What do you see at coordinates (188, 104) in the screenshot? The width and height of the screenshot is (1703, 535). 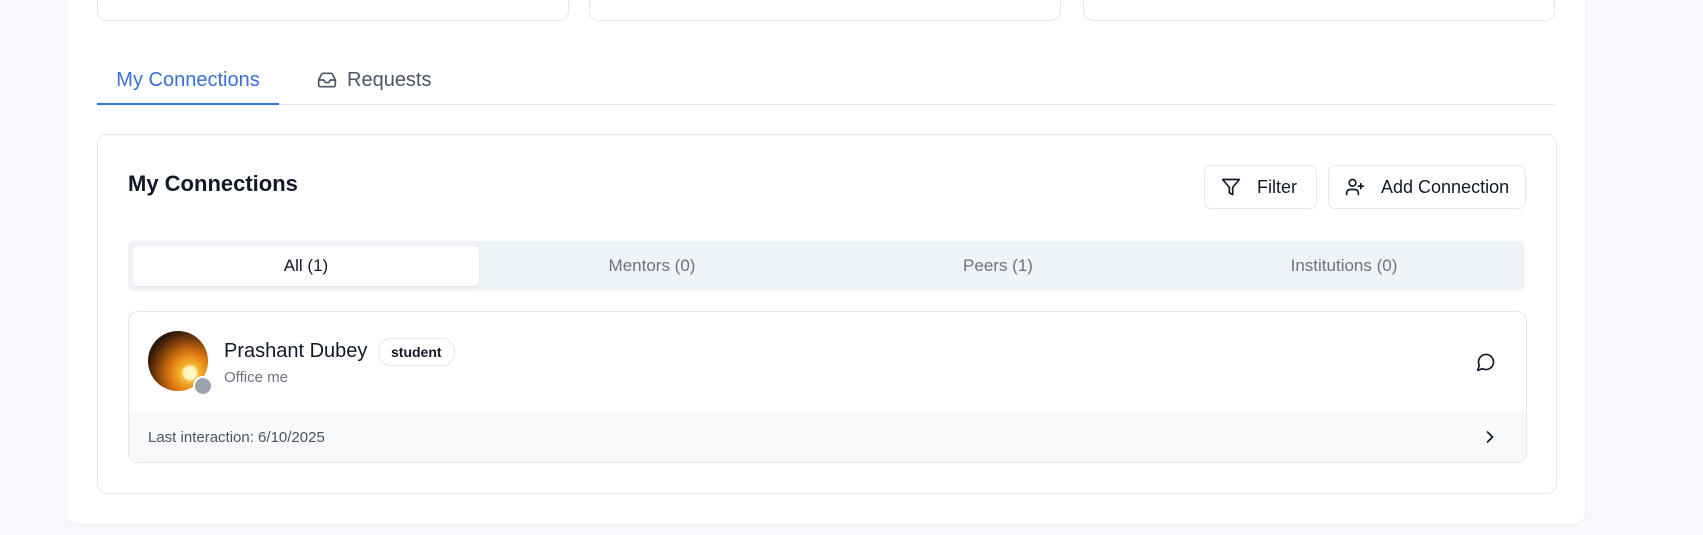 I see `active-tab-underline` at bounding box center [188, 104].